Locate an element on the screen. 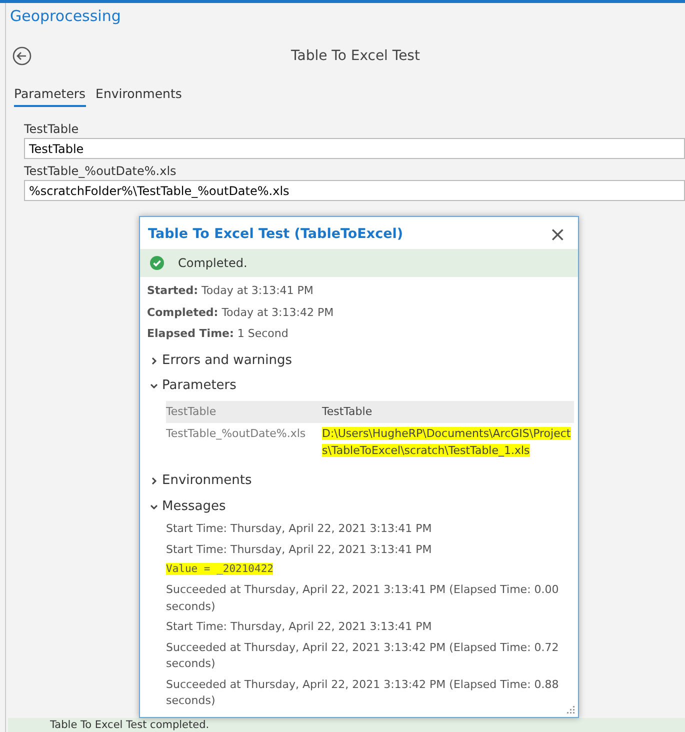 The image size is (685, 732). message-line: Succeeded at Thursday, April 22, 2021 3:13:42 PM (Elapsed Time: 0.72 seconds) is located at coordinates (363, 656).